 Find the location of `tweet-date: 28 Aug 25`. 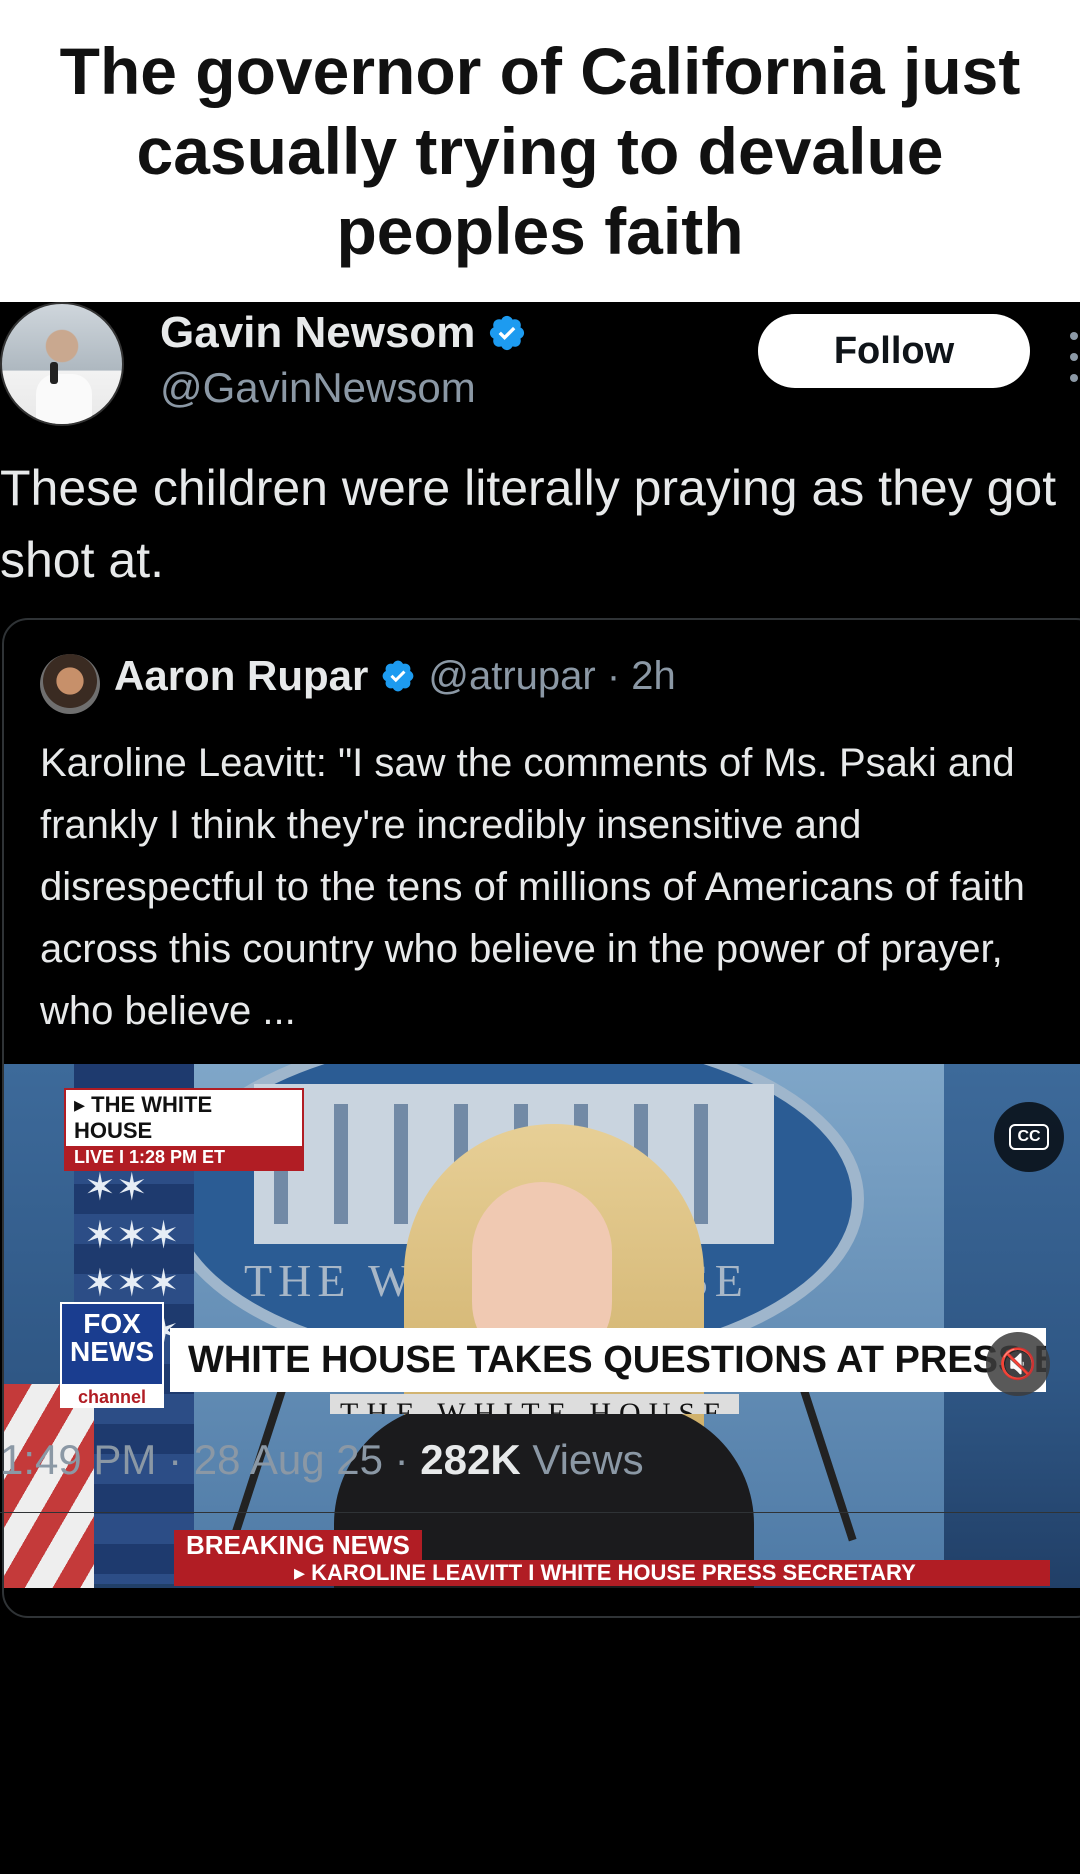

tweet-date: 28 Aug 25 is located at coordinates (288, 1459).